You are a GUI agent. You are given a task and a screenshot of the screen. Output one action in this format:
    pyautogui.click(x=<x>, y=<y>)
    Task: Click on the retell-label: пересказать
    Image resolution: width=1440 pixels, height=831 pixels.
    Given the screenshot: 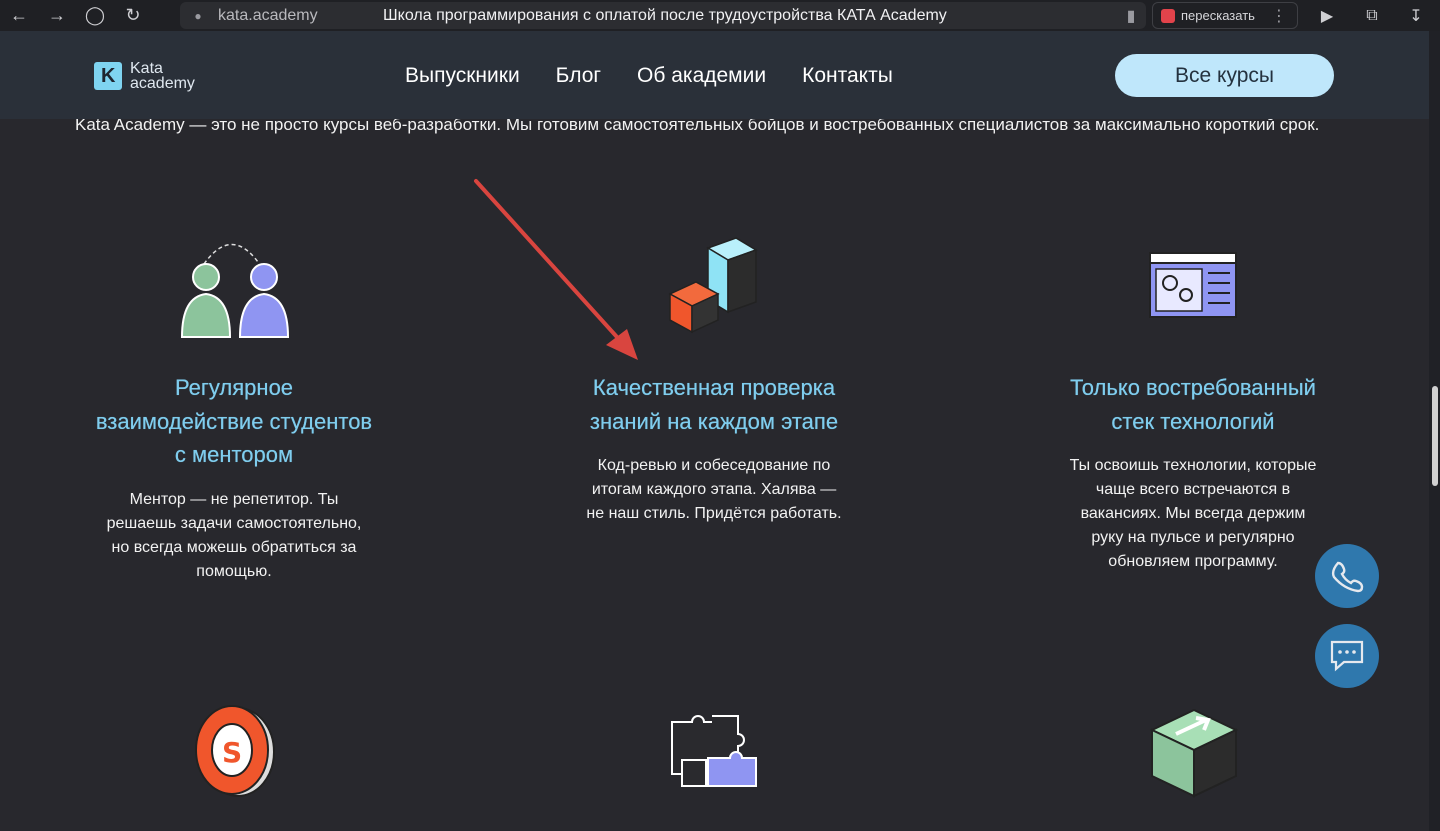 What is the action you would take?
    pyautogui.click(x=1218, y=15)
    